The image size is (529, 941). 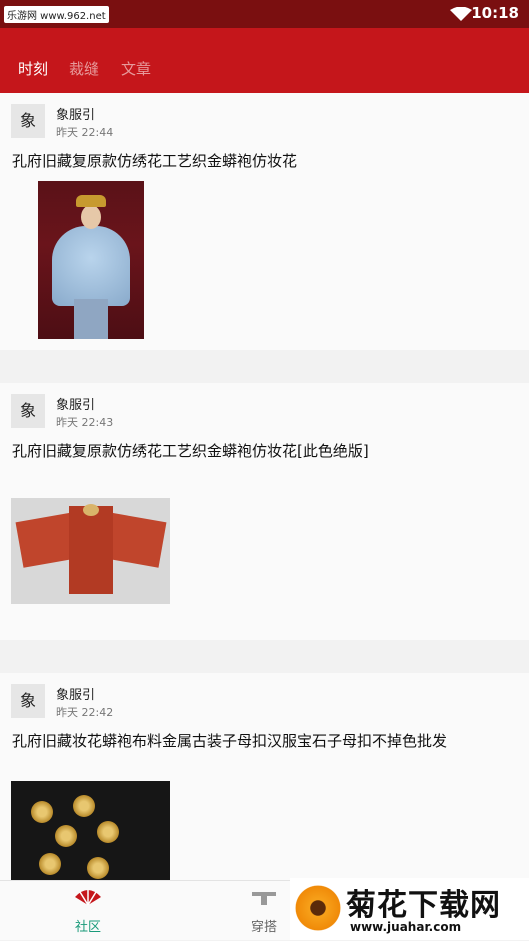 What do you see at coordinates (85, 132) in the screenshot?
I see `post-time: 昨天 22:44` at bounding box center [85, 132].